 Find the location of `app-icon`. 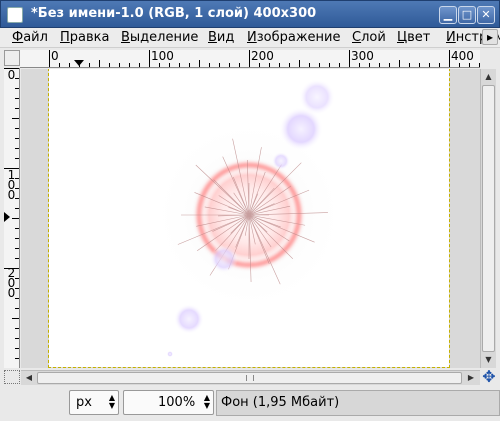

app-icon is located at coordinates (15, 15).